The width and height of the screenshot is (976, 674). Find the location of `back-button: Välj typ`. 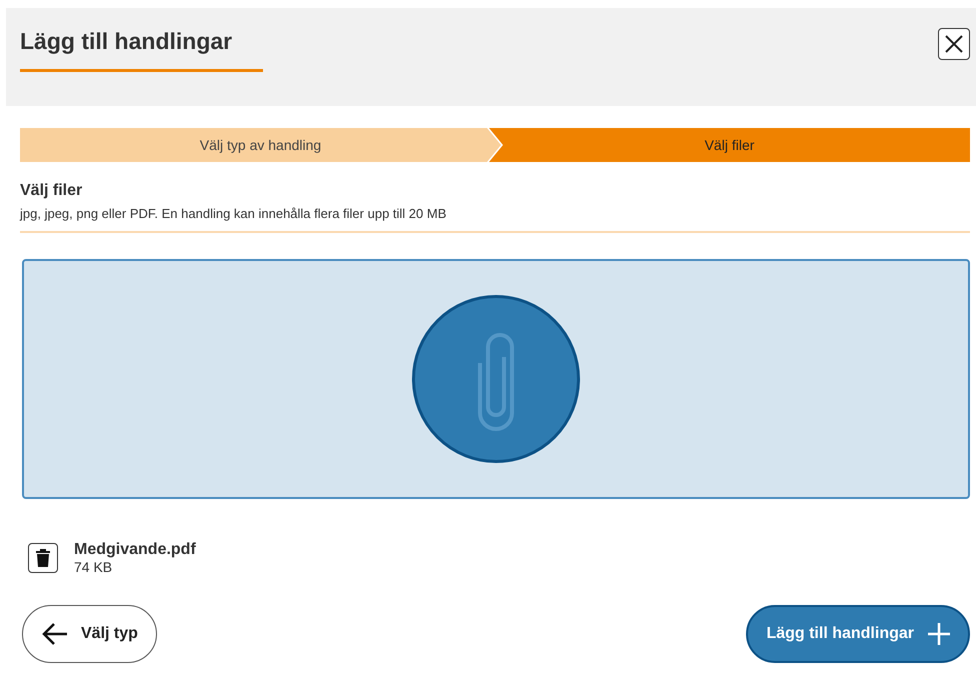

back-button: Välj typ is located at coordinates (89, 634).